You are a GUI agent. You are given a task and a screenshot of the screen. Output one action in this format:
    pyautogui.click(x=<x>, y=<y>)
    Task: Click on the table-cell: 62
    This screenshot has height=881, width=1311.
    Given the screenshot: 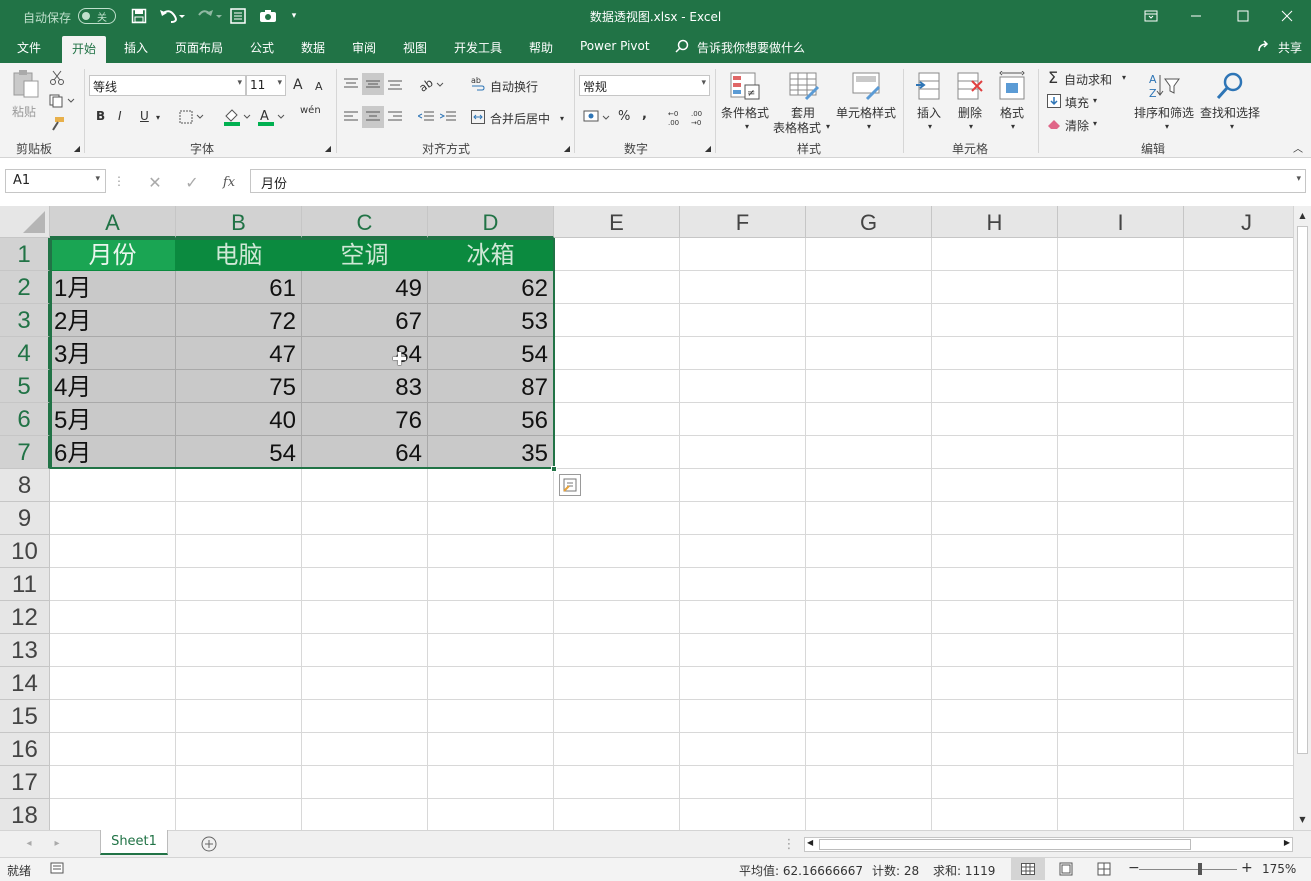 What is the action you would take?
    pyautogui.click(x=491, y=287)
    